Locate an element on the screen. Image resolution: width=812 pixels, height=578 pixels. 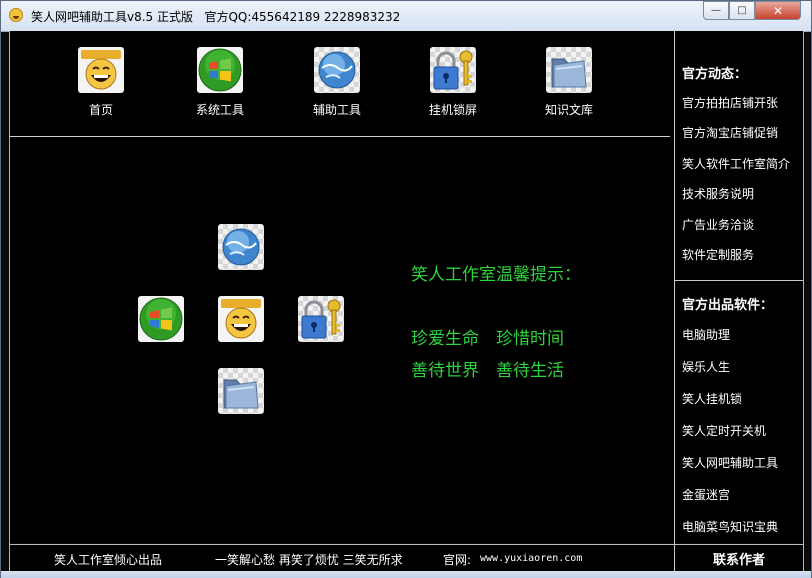
news-item: 笑人软件工作室简介 is located at coordinates (736, 163).